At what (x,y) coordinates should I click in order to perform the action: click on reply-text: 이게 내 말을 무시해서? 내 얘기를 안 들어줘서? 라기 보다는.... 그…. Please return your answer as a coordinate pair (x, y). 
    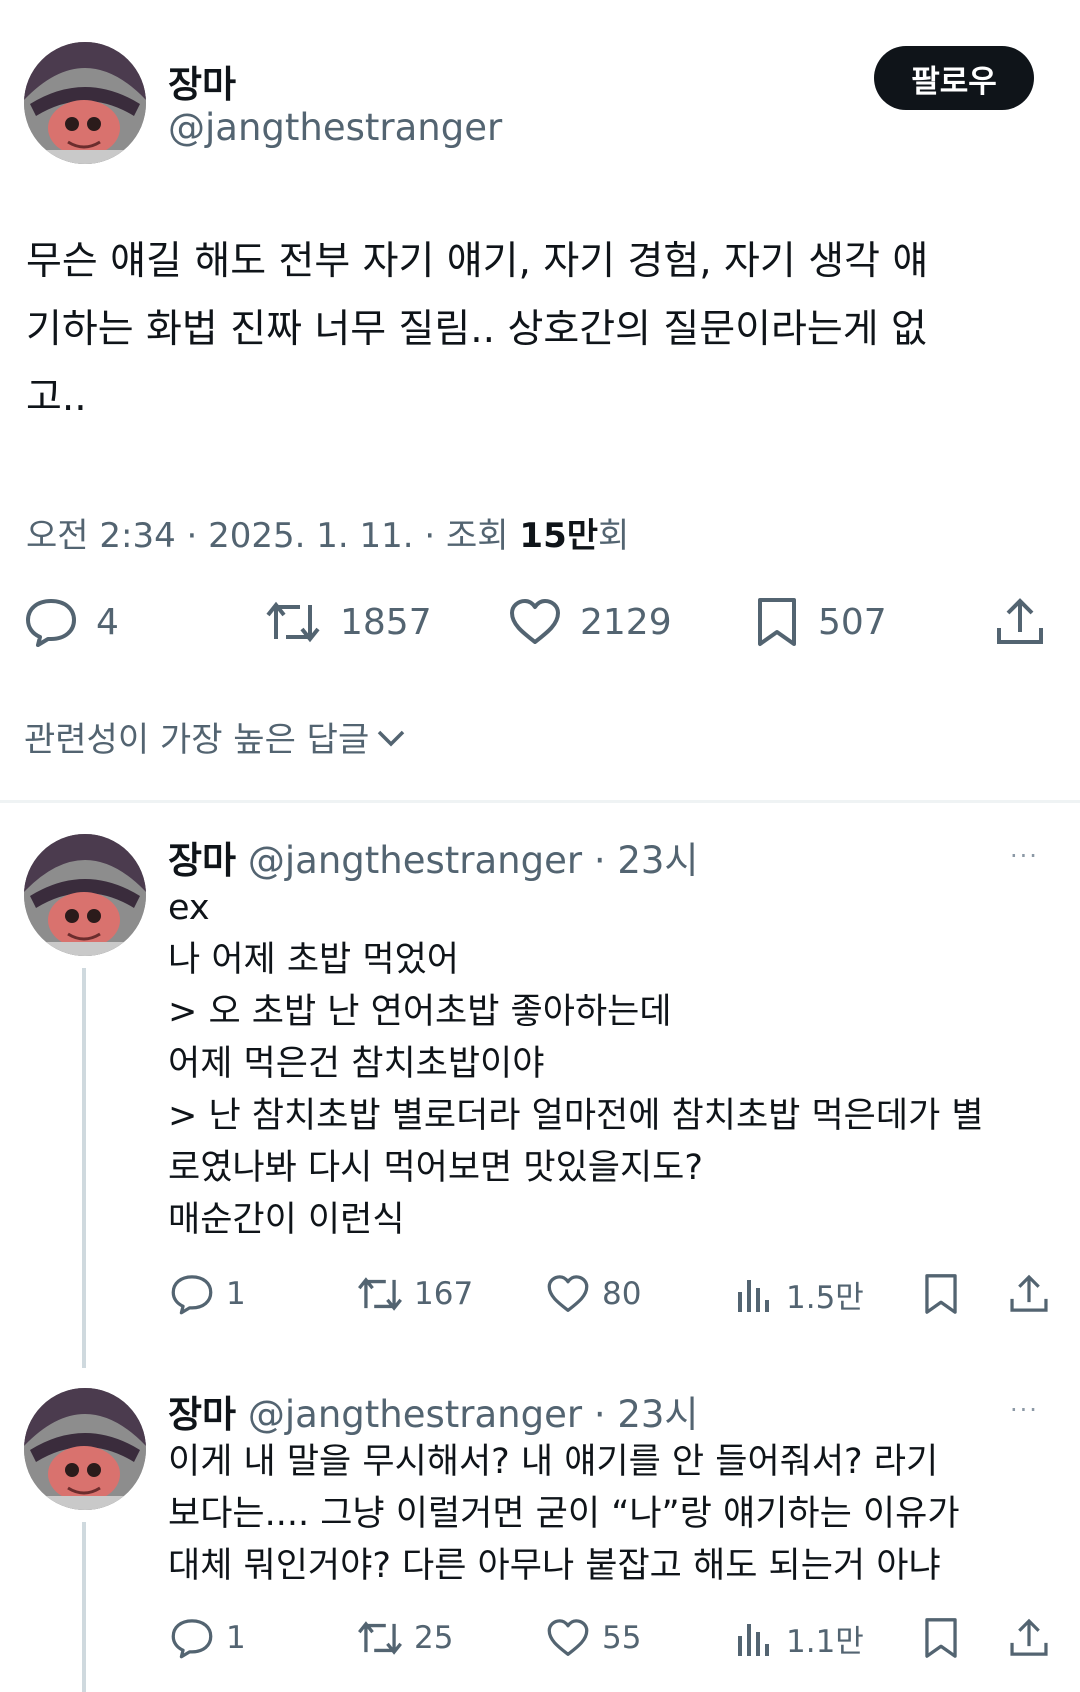
    Looking at the image, I should click on (564, 1514).